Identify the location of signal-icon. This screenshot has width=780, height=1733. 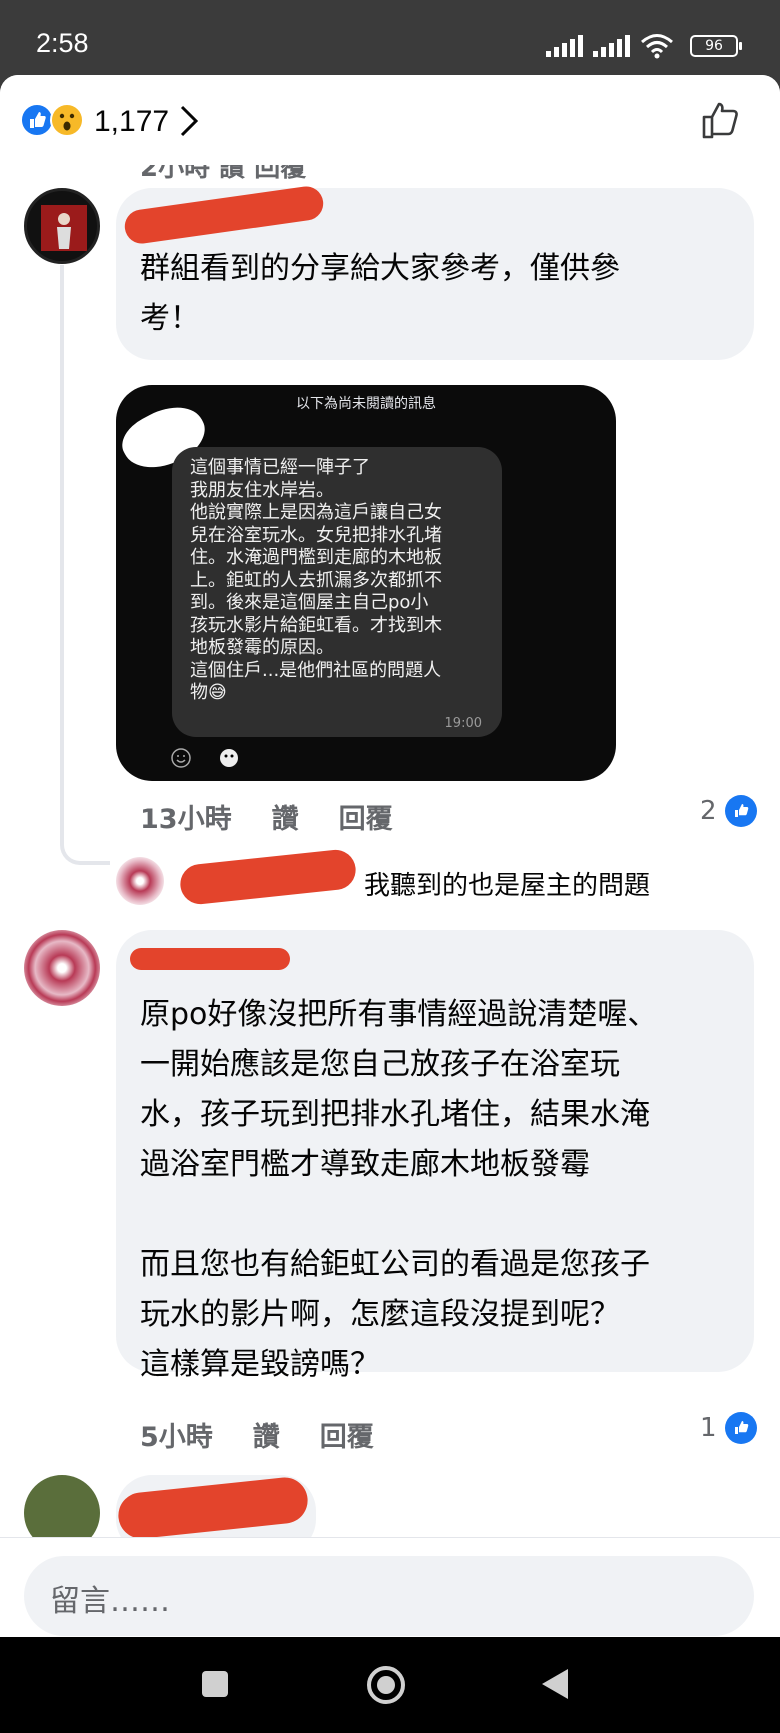
(564, 46).